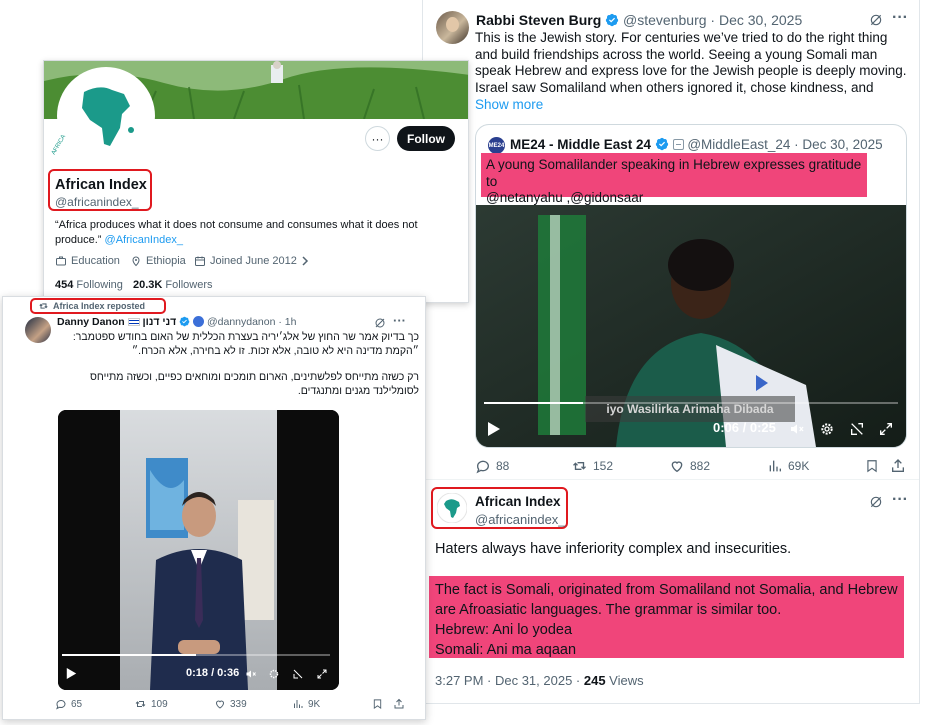 Image resolution: width=928 pixels, height=725 pixels. What do you see at coordinates (580, 144) in the screenshot?
I see `quote-author-name: ME24 - Middle East 24` at bounding box center [580, 144].